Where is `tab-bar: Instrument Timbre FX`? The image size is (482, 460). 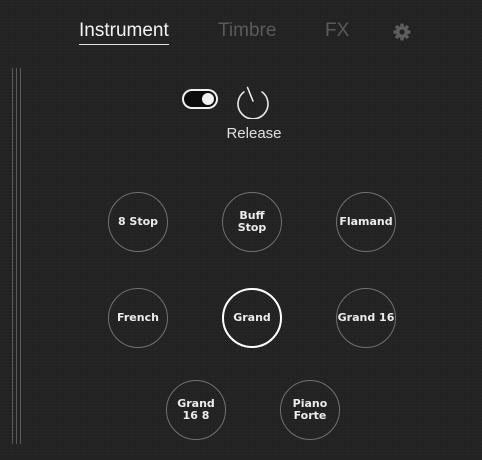
tab-bar: Instrument Timbre FX is located at coordinates (241, 33).